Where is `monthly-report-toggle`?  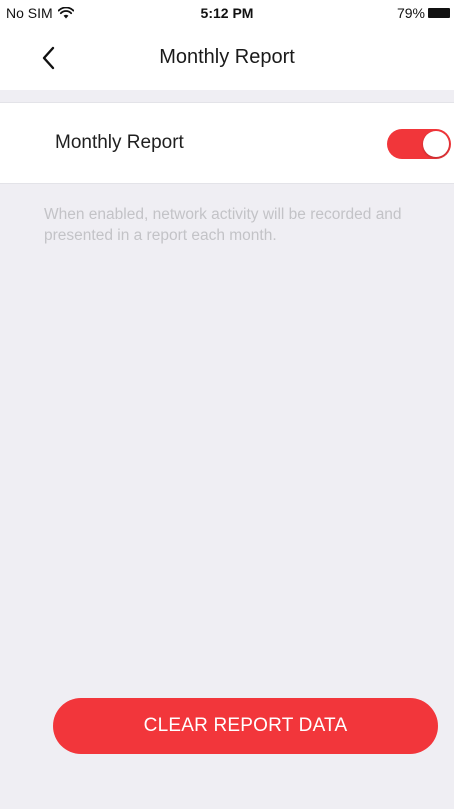 monthly-report-toggle is located at coordinates (419, 144).